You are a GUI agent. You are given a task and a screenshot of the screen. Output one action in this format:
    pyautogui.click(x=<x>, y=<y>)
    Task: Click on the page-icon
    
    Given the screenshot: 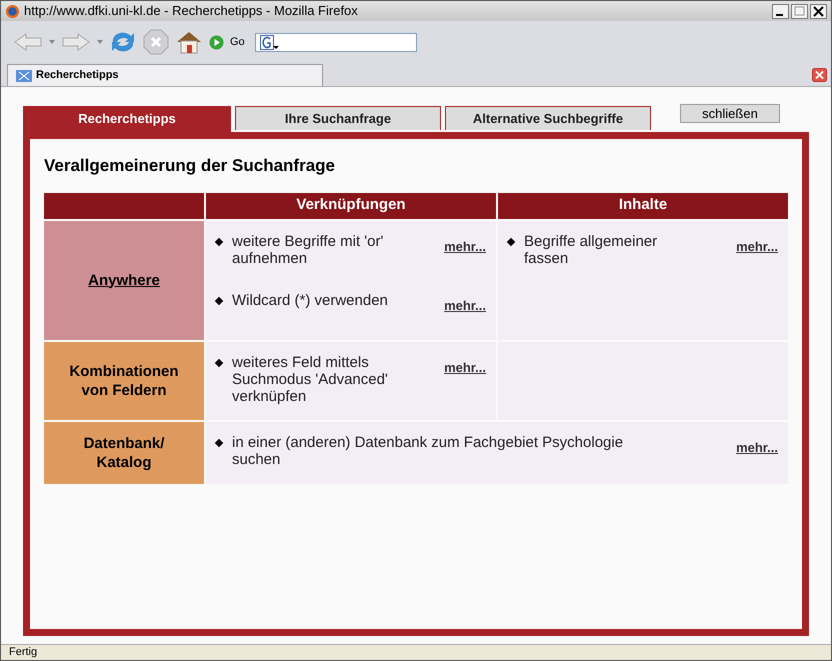 What is the action you would take?
    pyautogui.click(x=24, y=76)
    